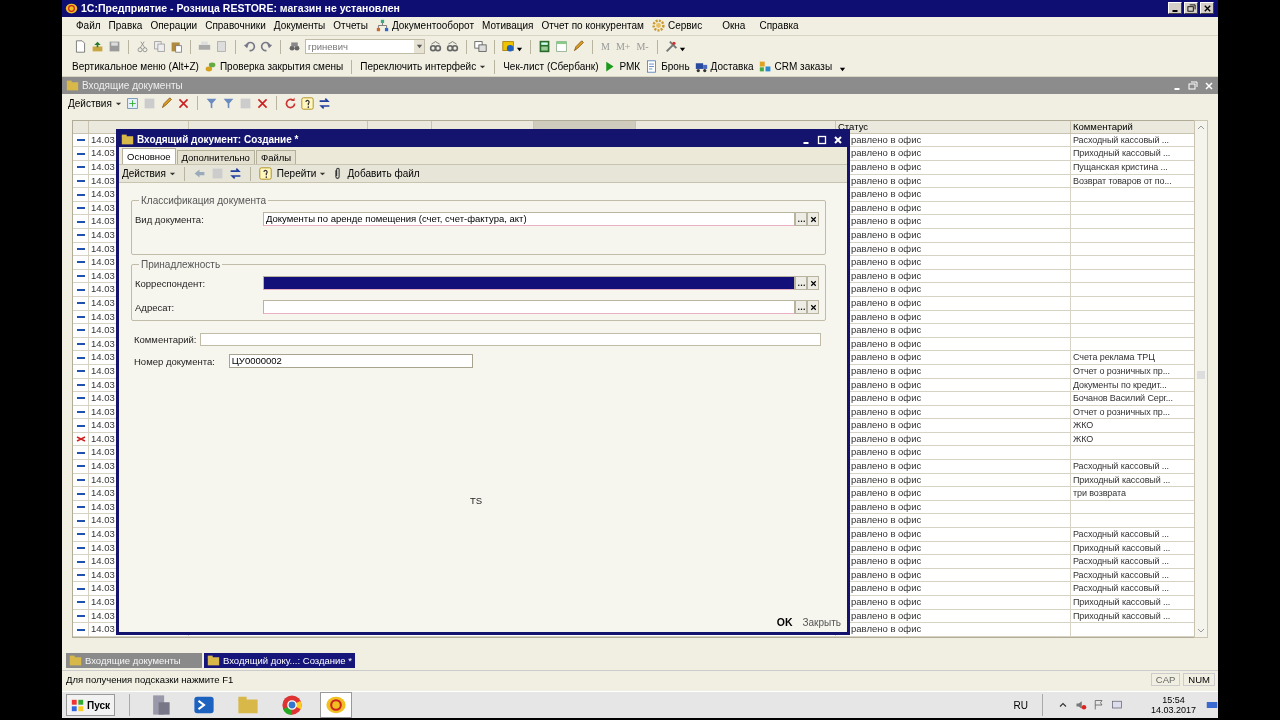 The width and height of the screenshot is (1280, 720). I want to click on menu-item: Справочники, so click(235, 26).